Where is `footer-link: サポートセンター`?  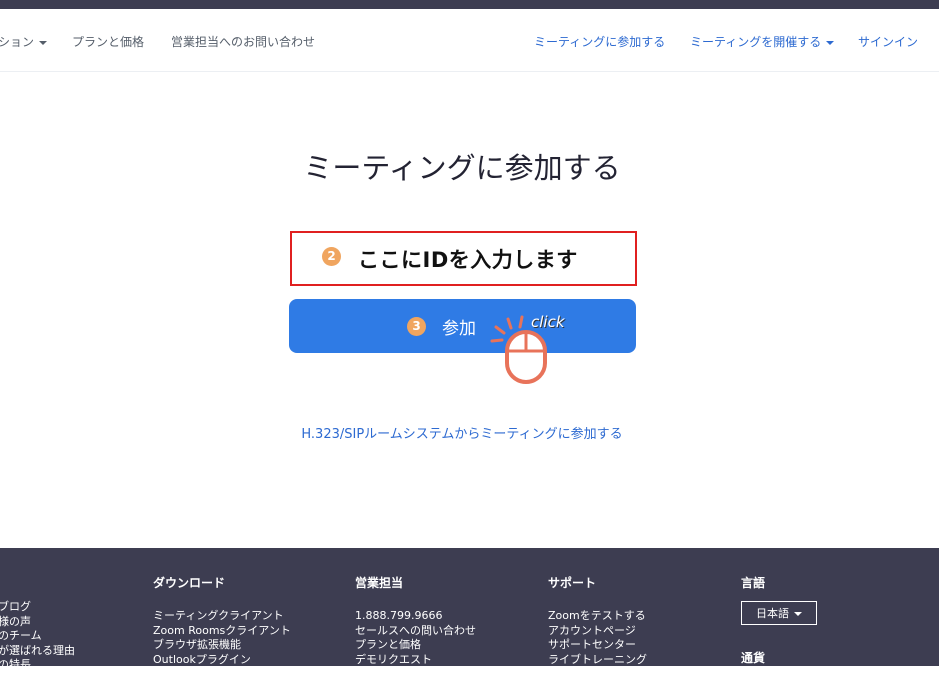
footer-link: サポートセンター is located at coordinates (597, 645).